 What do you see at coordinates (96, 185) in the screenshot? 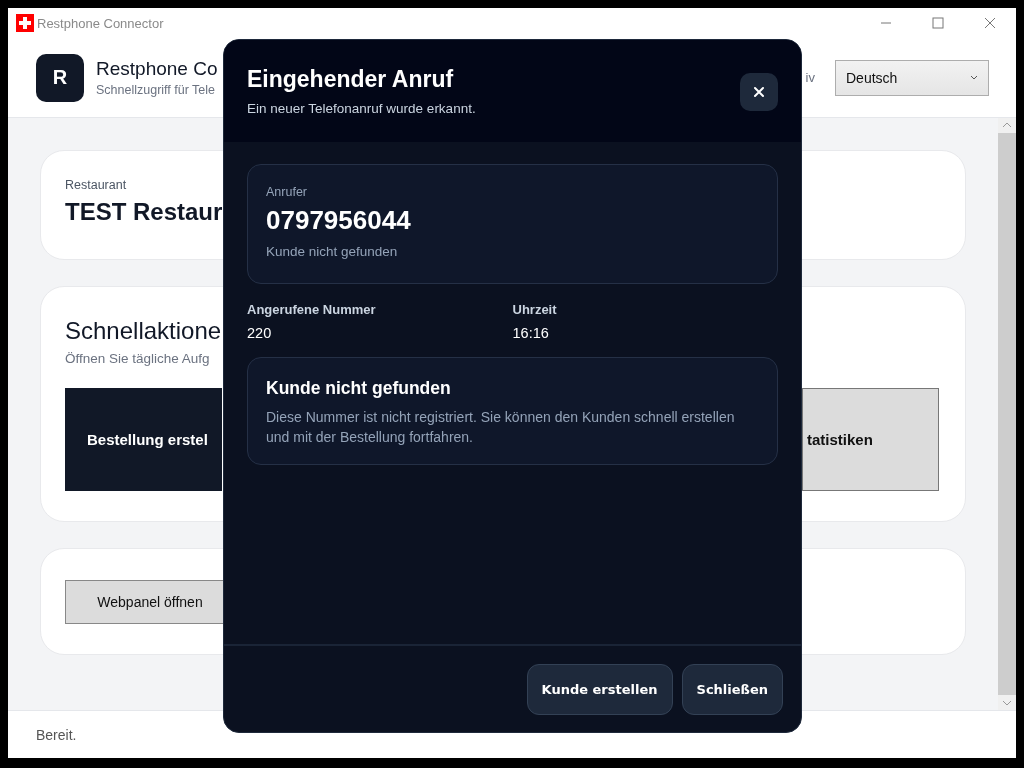
I see `restaurant-label: Restaurant` at bounding box center [96, 185].